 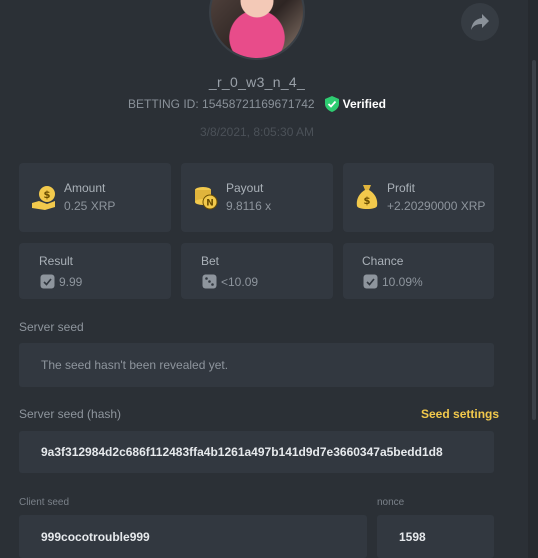 What do you see at coordinates (245, 188) in the screenshot?
I see `payout-label: Payout` at bounding box center [245, 188].